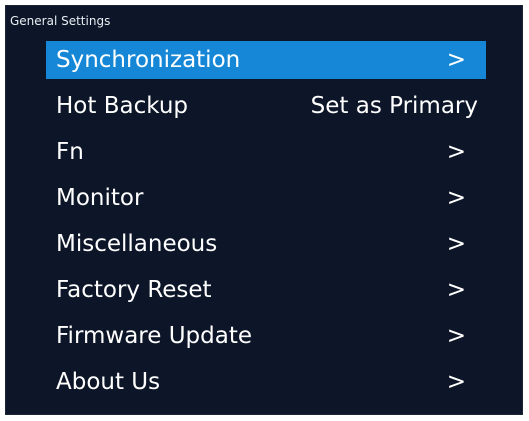 Image resolution: width=529 pixels, height=421 pixels. What do you see at coordinates (266, 382) in the screenshot?
I see `menu-item-about-us: About Us >` at bounding box center [266, 382].